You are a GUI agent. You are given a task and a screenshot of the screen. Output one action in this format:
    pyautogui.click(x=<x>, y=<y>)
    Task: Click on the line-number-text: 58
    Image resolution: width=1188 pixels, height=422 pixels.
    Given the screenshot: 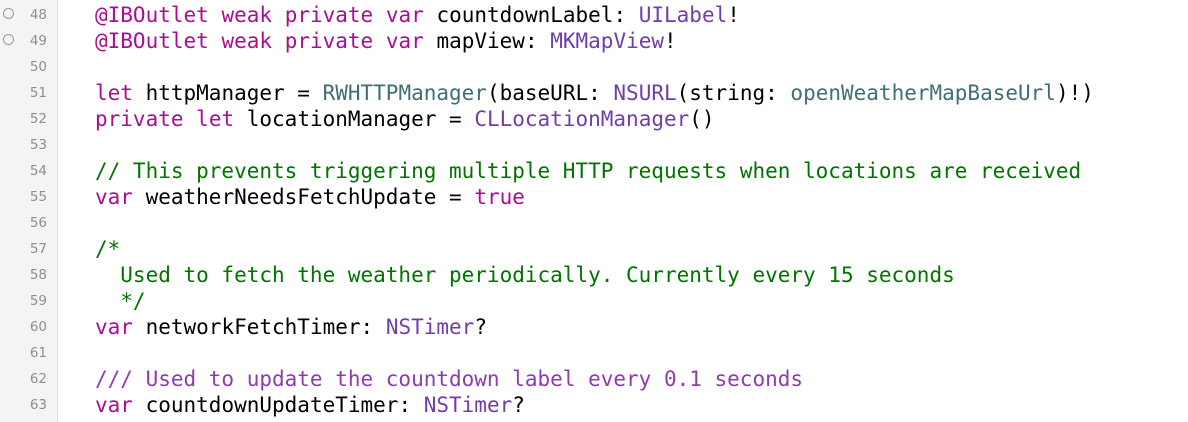 What is the action you would take?
    pyautogui.click(x=38, y=275)
    